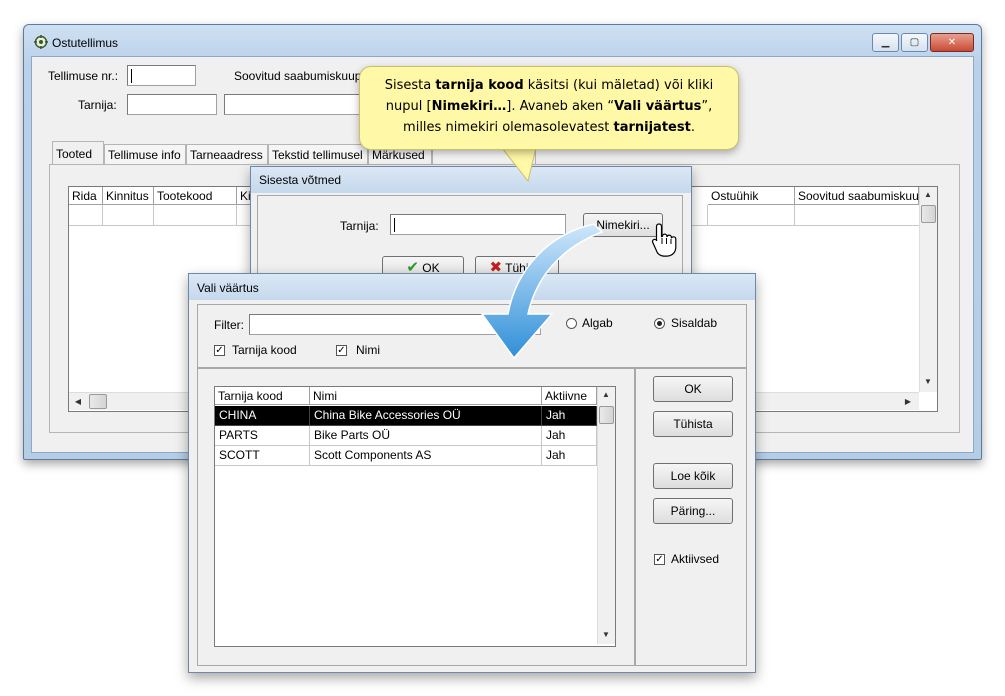 The height and width of the screenshot is (696, 1005). Describe the element at coordinates (229, 325) in the screenshot. I see `filter-label: Filter:` at that location.